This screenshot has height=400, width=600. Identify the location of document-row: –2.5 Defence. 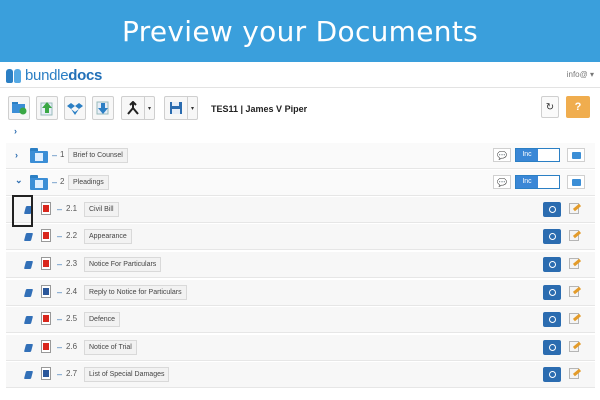
(300, 320).